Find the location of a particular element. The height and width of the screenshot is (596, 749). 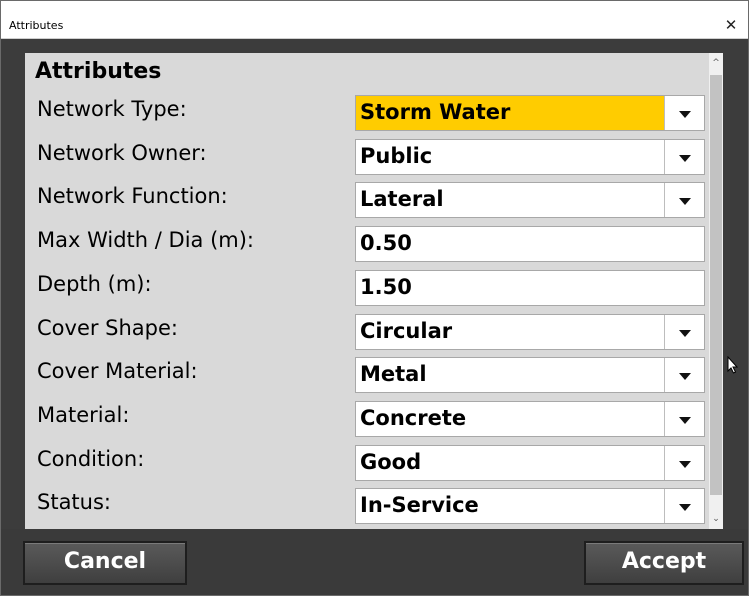

attribute-dropdown: Lateral is located at coordinates (530, 200).